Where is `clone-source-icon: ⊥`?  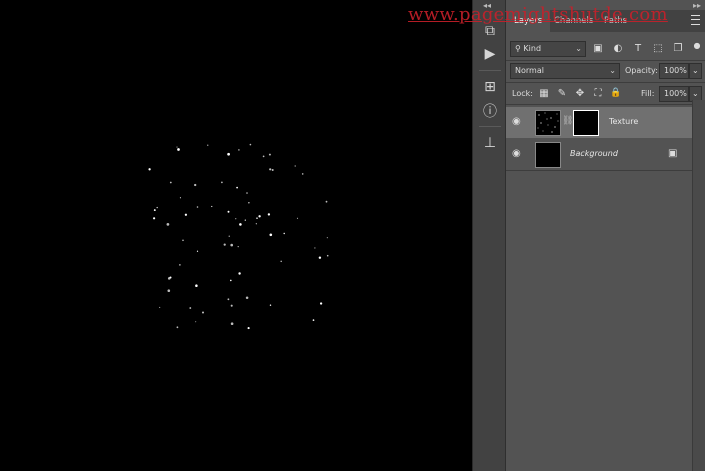
clone-source-icon: ⊥ is located at coordinates (490, 143).